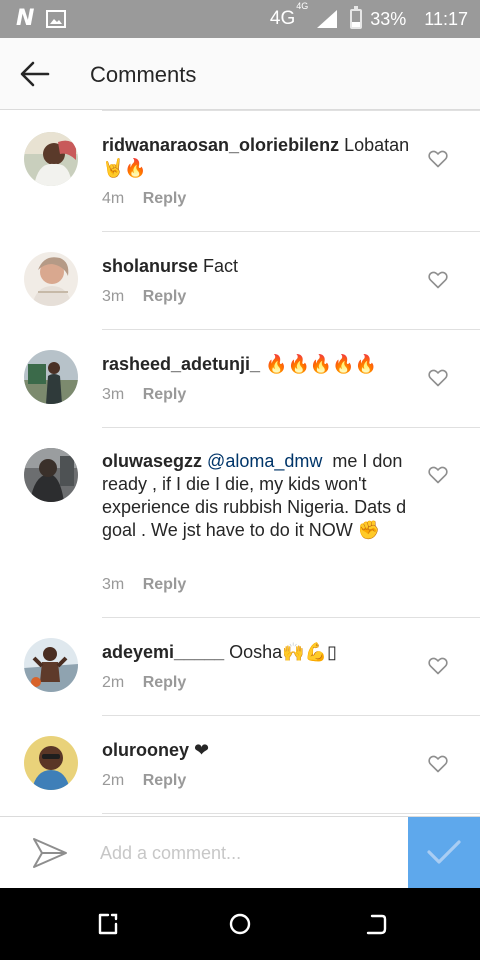 This screenshot has height=960, width=480. I want to click on checkmark-icon, so click(444, 851).